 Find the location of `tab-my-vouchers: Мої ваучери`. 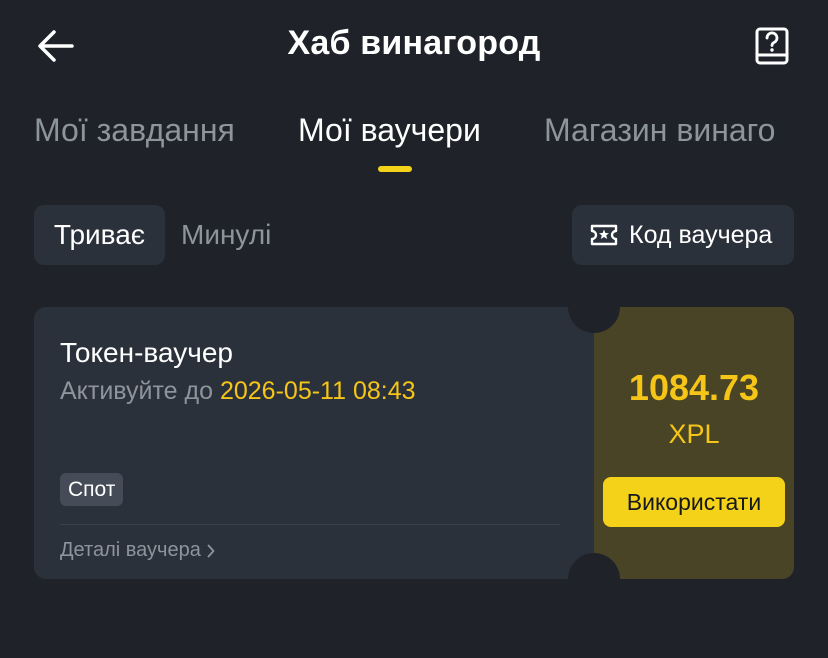

tab-my-vouchers: Мої ваучери is located at coordinates (389, 130).